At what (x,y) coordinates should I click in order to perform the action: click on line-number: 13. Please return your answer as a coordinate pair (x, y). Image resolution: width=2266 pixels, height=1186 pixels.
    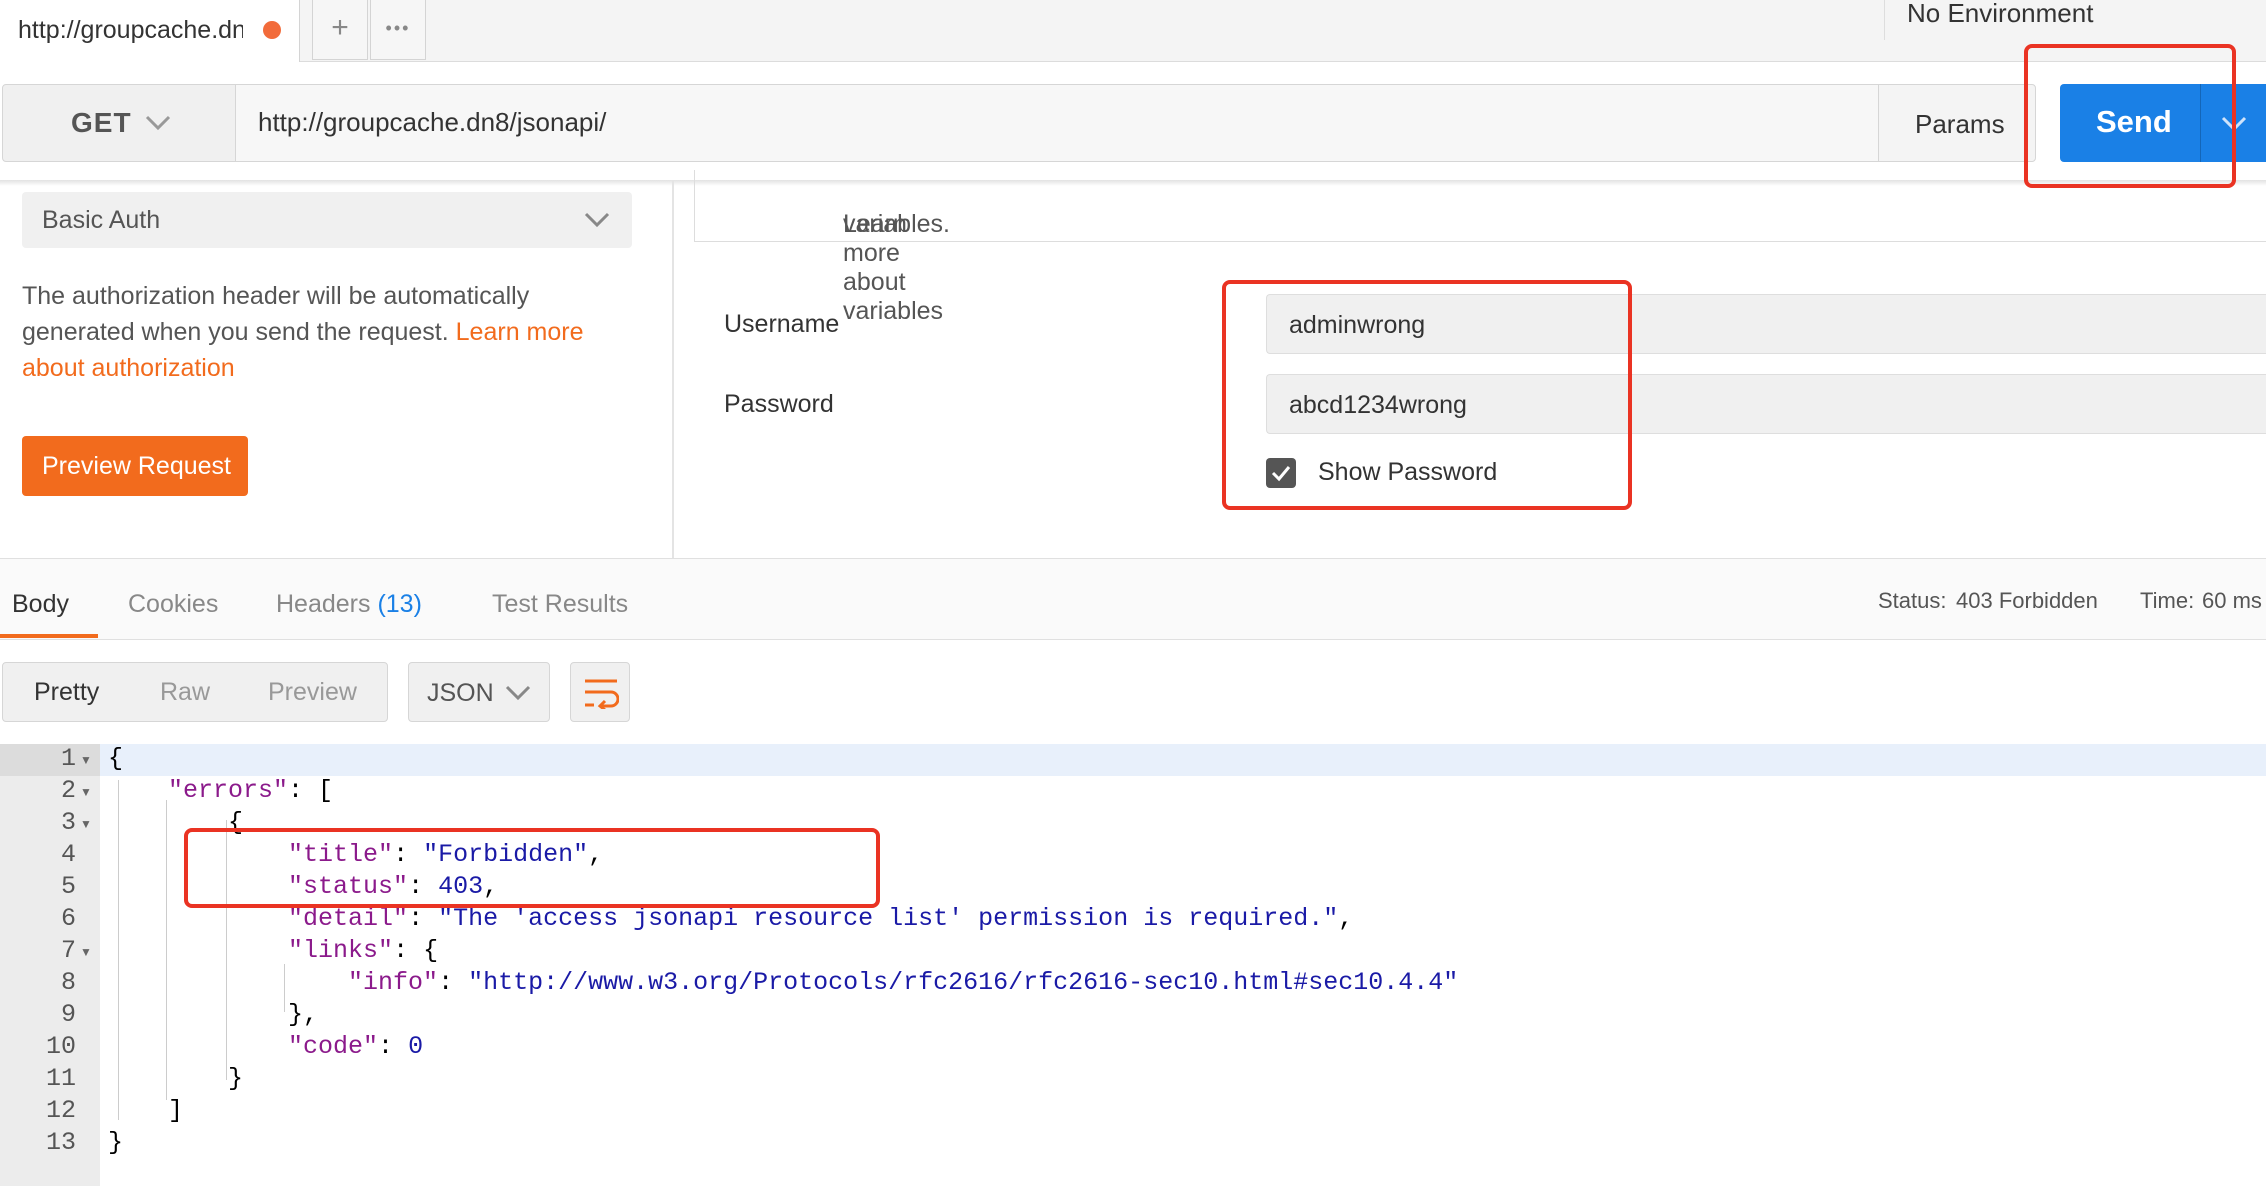
    Looking at the image, I should click on (60, 1142).